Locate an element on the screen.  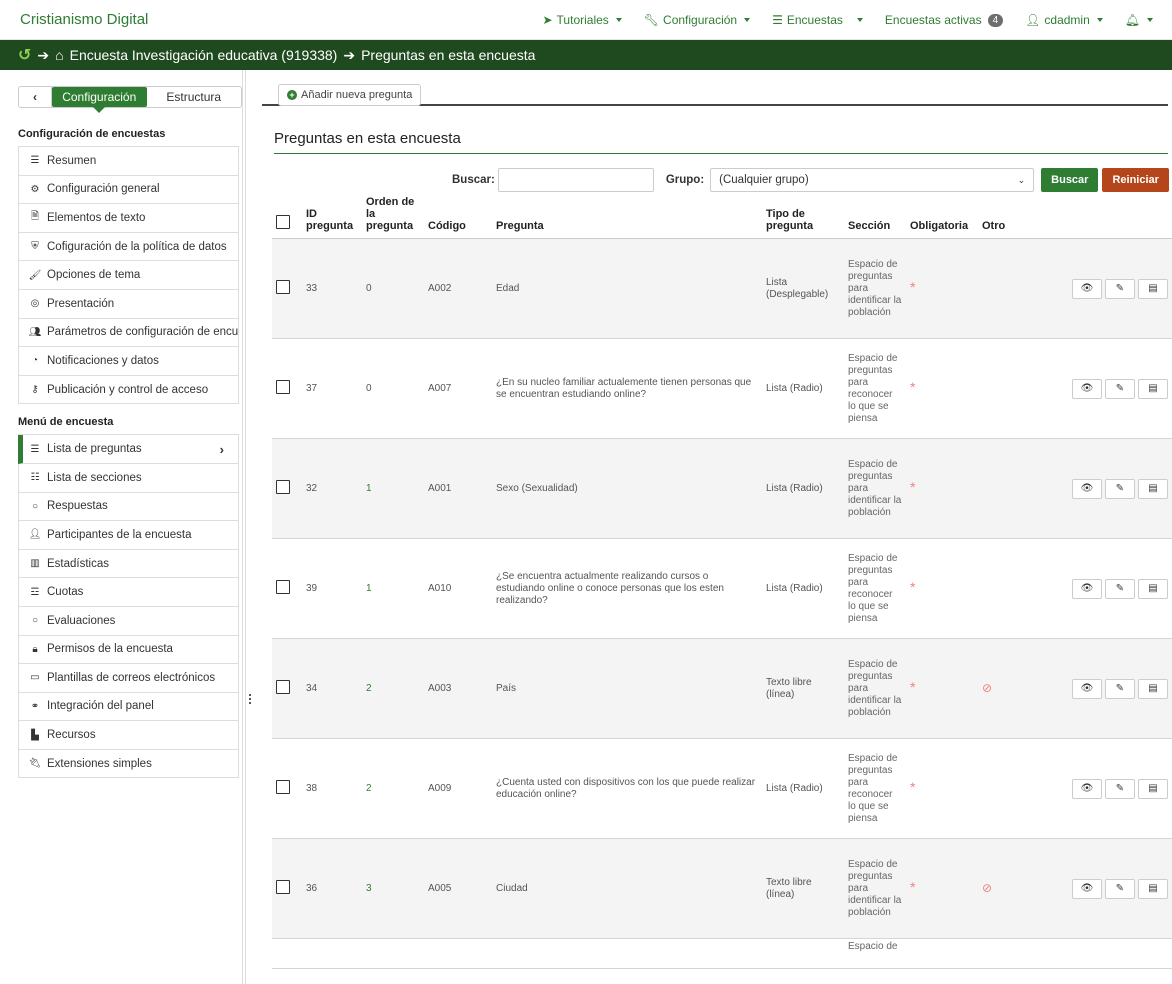
row-type: Lista (Desplegable) is located at coordinates (797, 288).